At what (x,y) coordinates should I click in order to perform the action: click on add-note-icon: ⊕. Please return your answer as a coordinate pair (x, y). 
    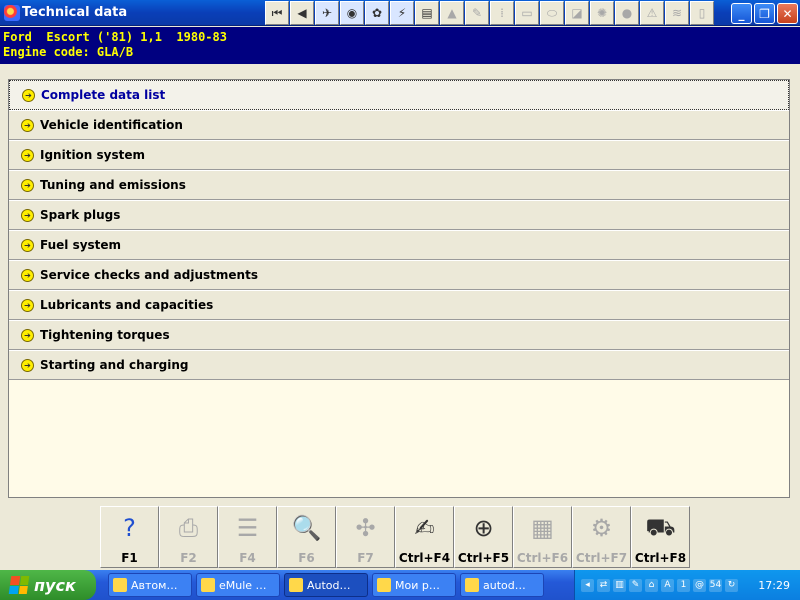
    Looking at the image, I should click on (483, 528).